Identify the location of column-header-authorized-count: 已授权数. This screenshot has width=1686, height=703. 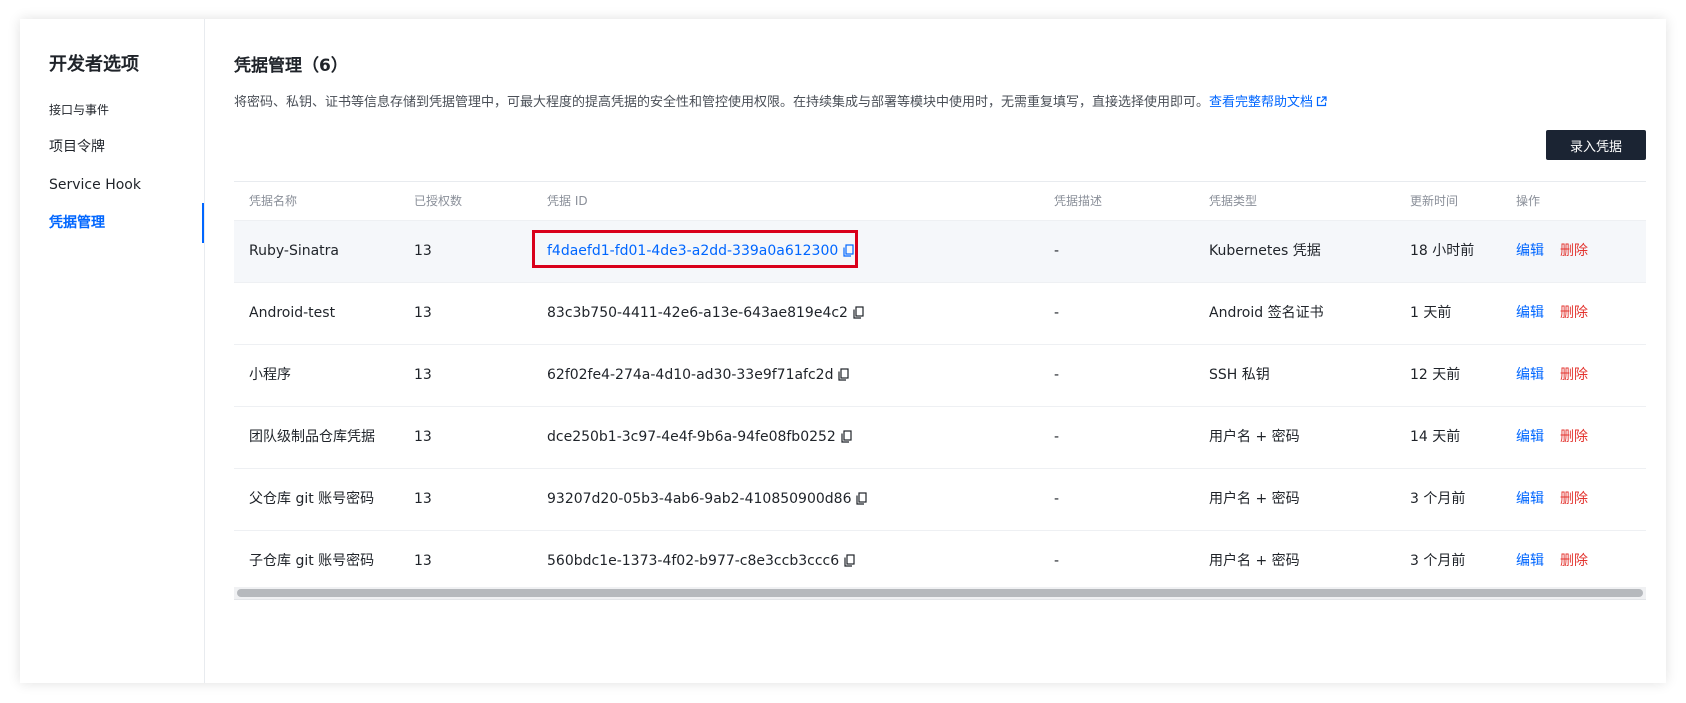
(438, 201).